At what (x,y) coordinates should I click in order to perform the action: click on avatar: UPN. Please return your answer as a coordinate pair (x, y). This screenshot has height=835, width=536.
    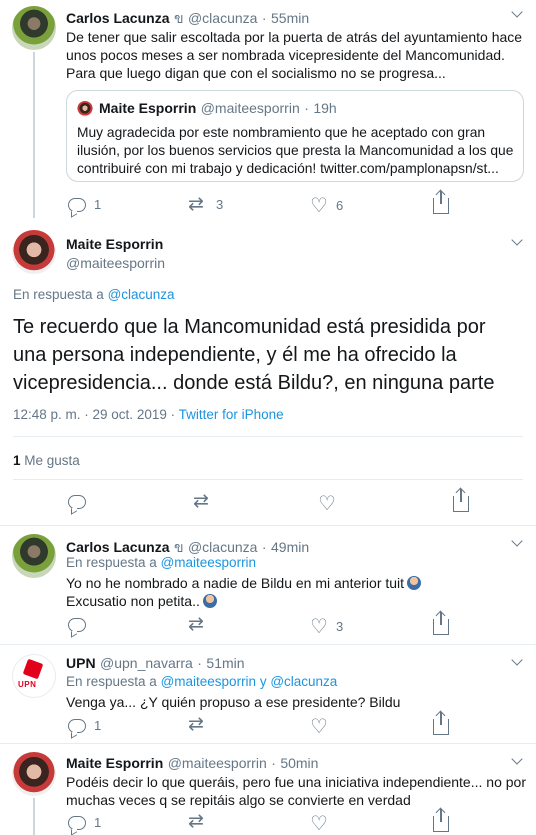
    Looking at the image, I should click on (34, 676).